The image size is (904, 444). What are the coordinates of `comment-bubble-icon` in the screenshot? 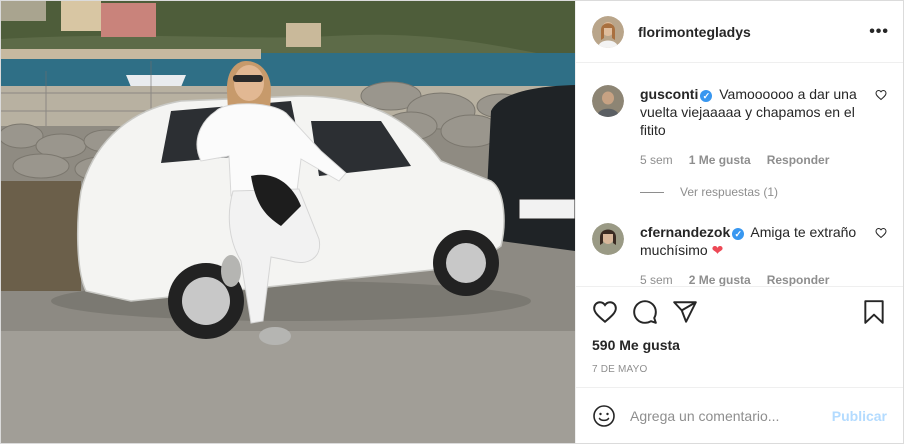 It's located at (645, 312).